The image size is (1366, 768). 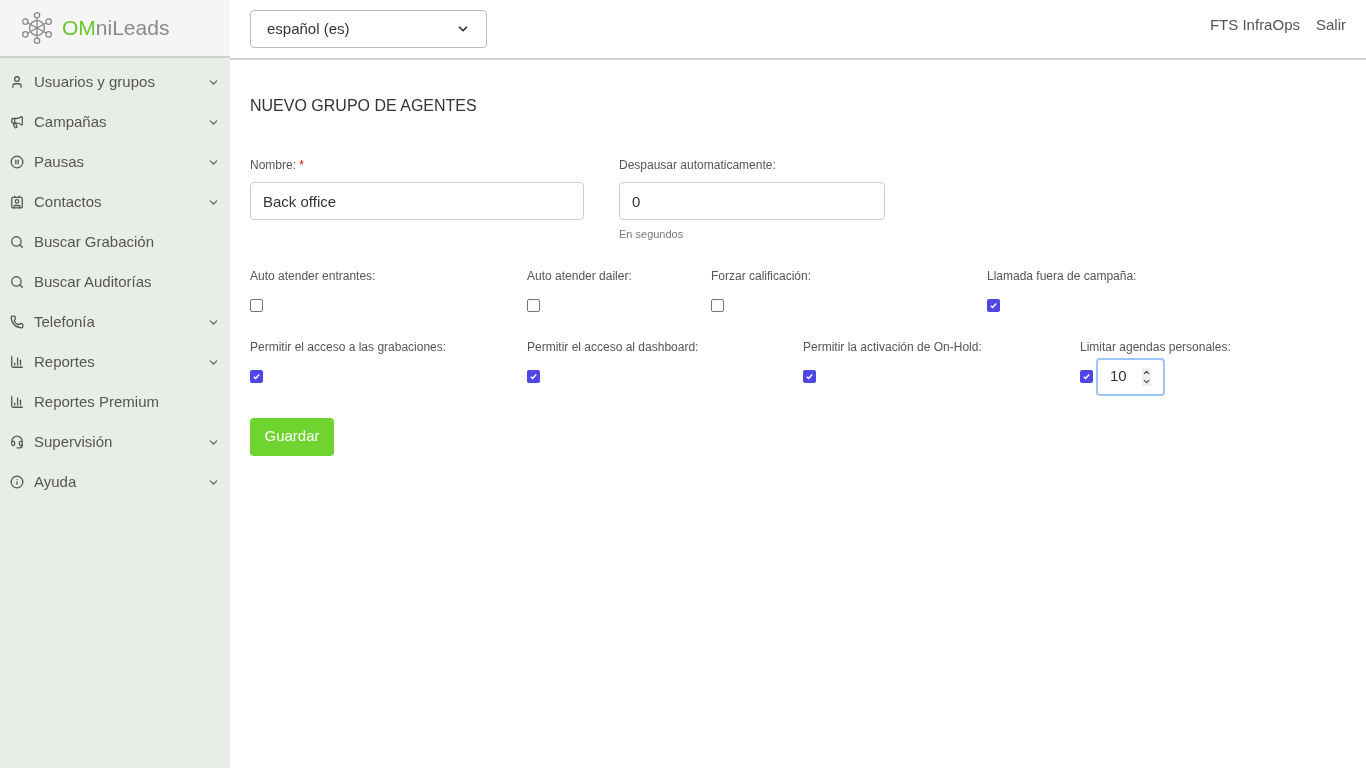 I want to click on info-icon, so click(x=17, y=482).